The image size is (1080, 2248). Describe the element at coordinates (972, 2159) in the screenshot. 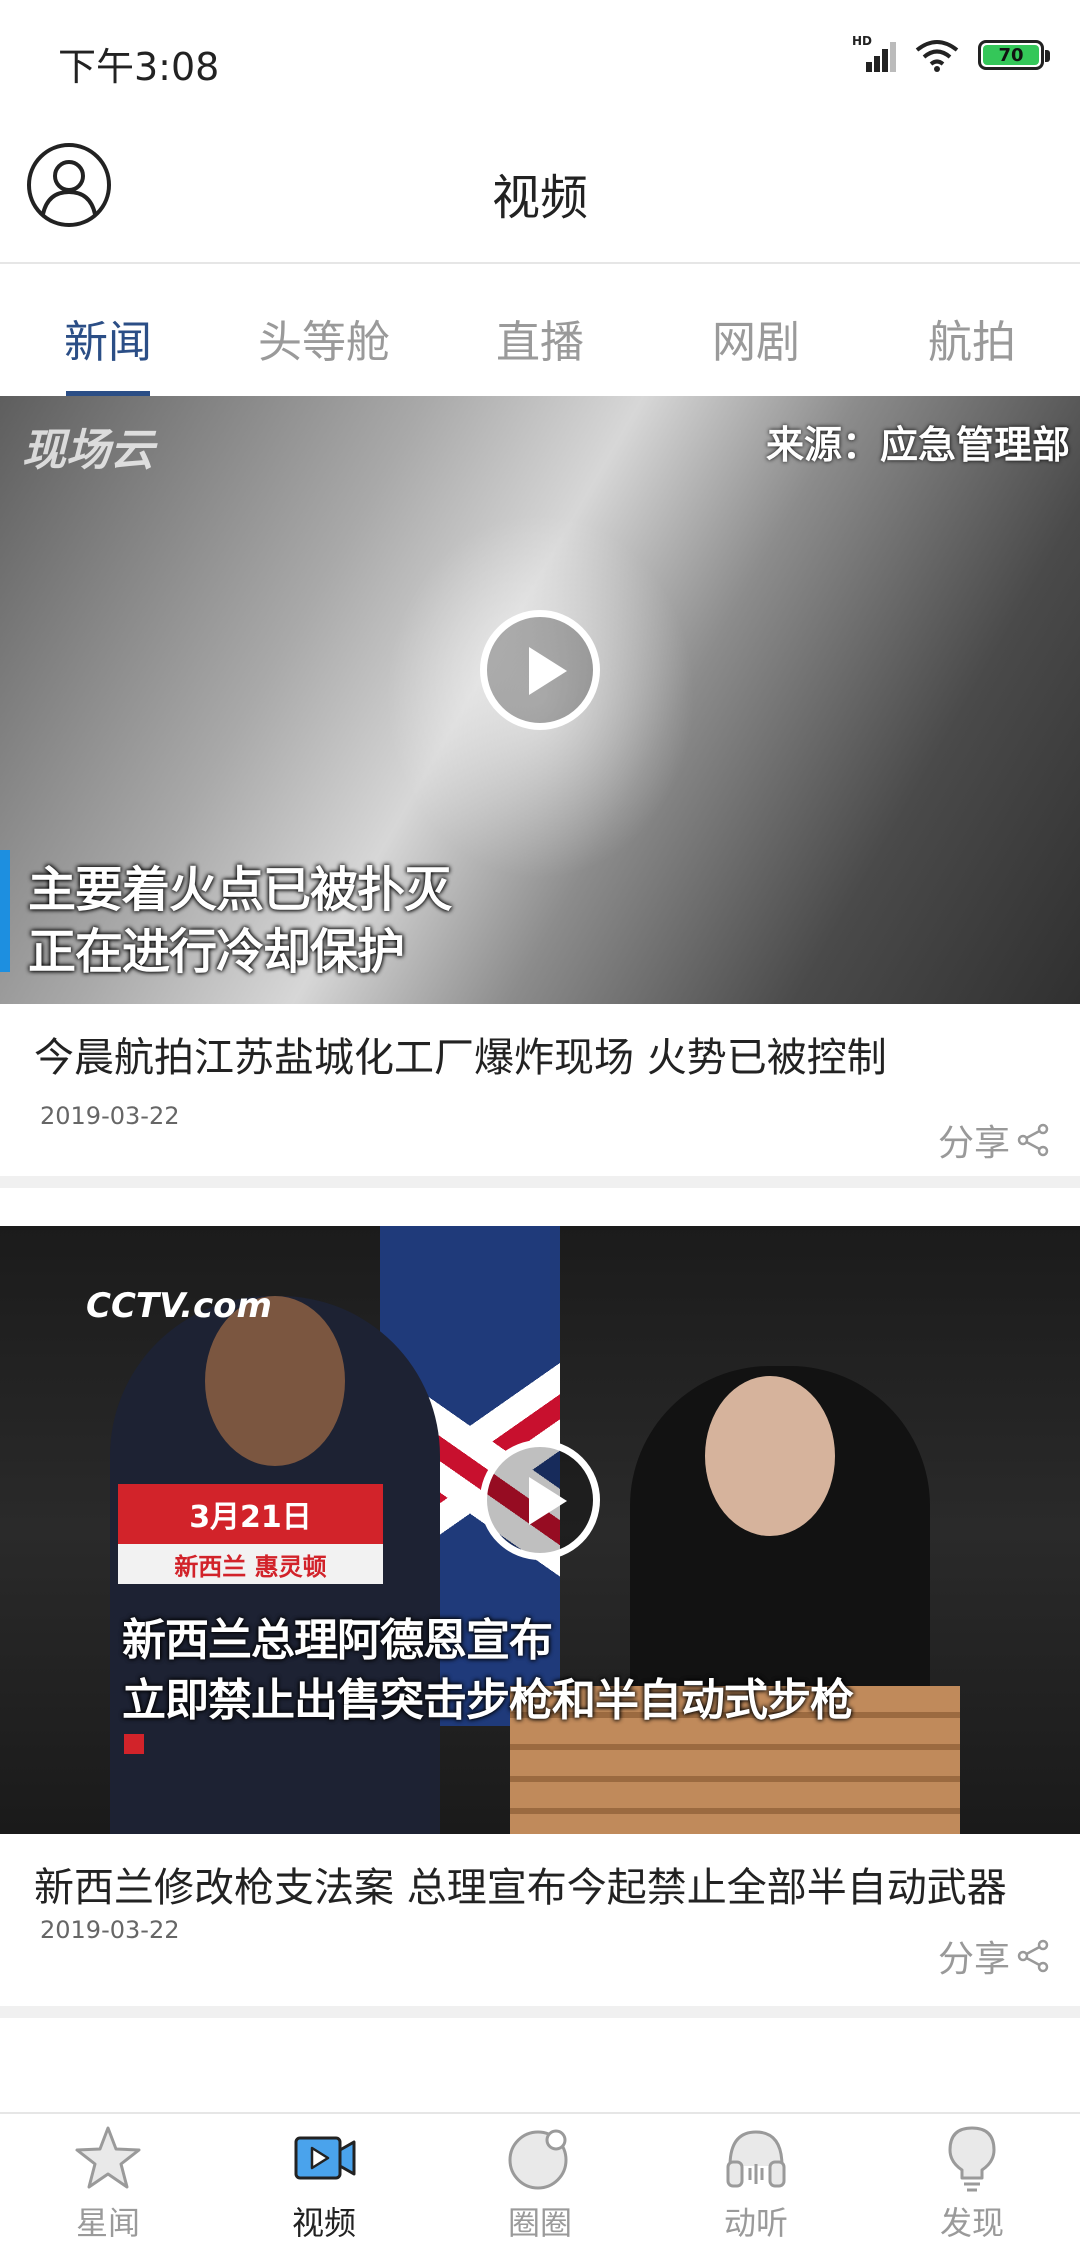

I see `bulb-icon` at that location.